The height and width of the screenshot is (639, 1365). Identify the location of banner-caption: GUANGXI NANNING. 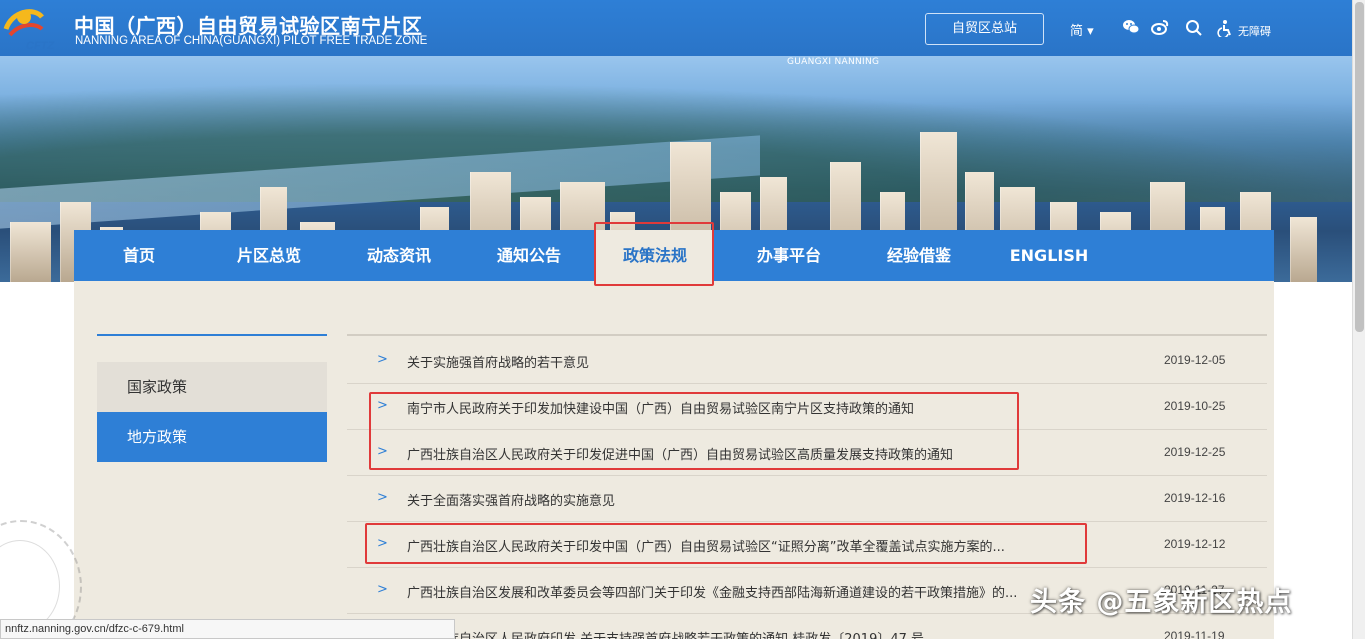
(833, 62).